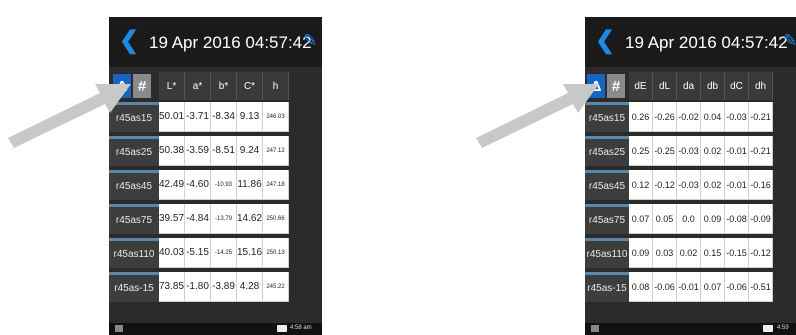  Describe the element at coordinates (690, 329) in the screenshot. I see `right-status-bar: 4:59` at that location.